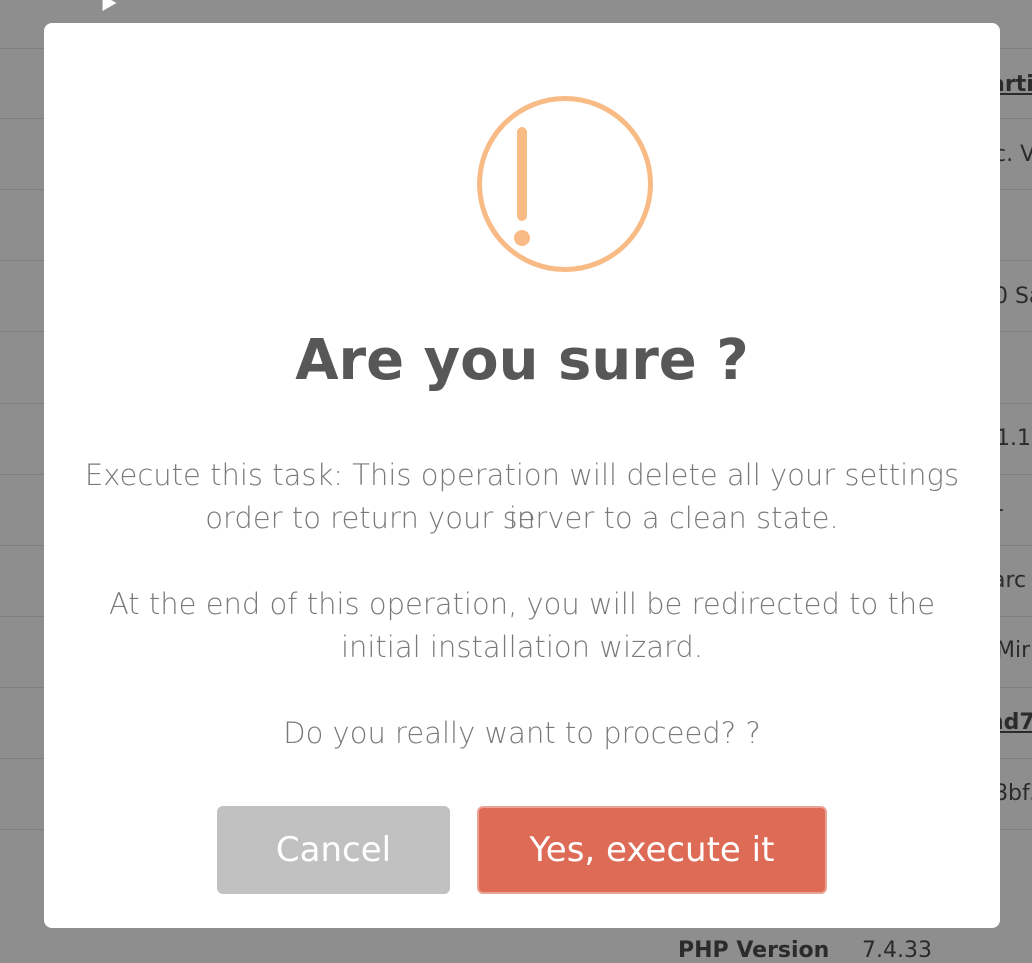 This screenshot has width=1032, height=963. What do you see at coordinates (522, 360) in the screenshot?
I see `dialog-title: Are you sure ?` at bounding box center [522, 360].